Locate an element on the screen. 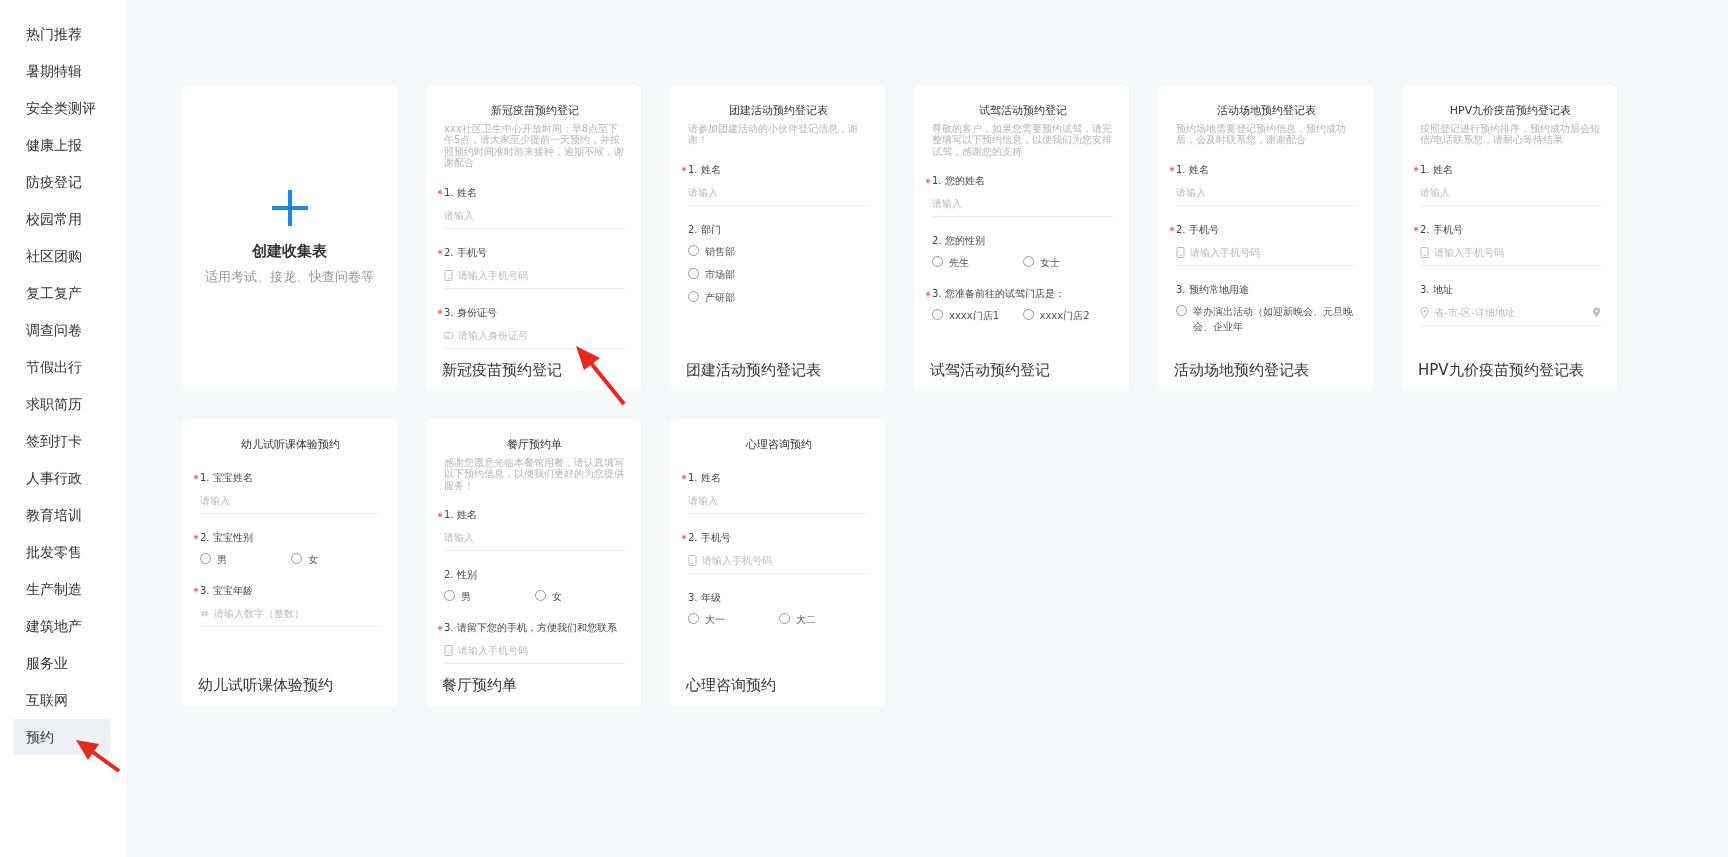  form-title: 餐厅预约单 is located at coordinates (534, 445).